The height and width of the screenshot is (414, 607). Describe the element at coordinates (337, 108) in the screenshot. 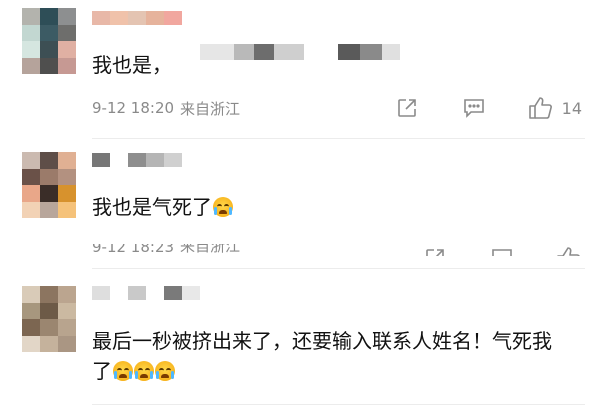

I see `comment-meta: 9-12 18:20 来自浙江 14` at that location.